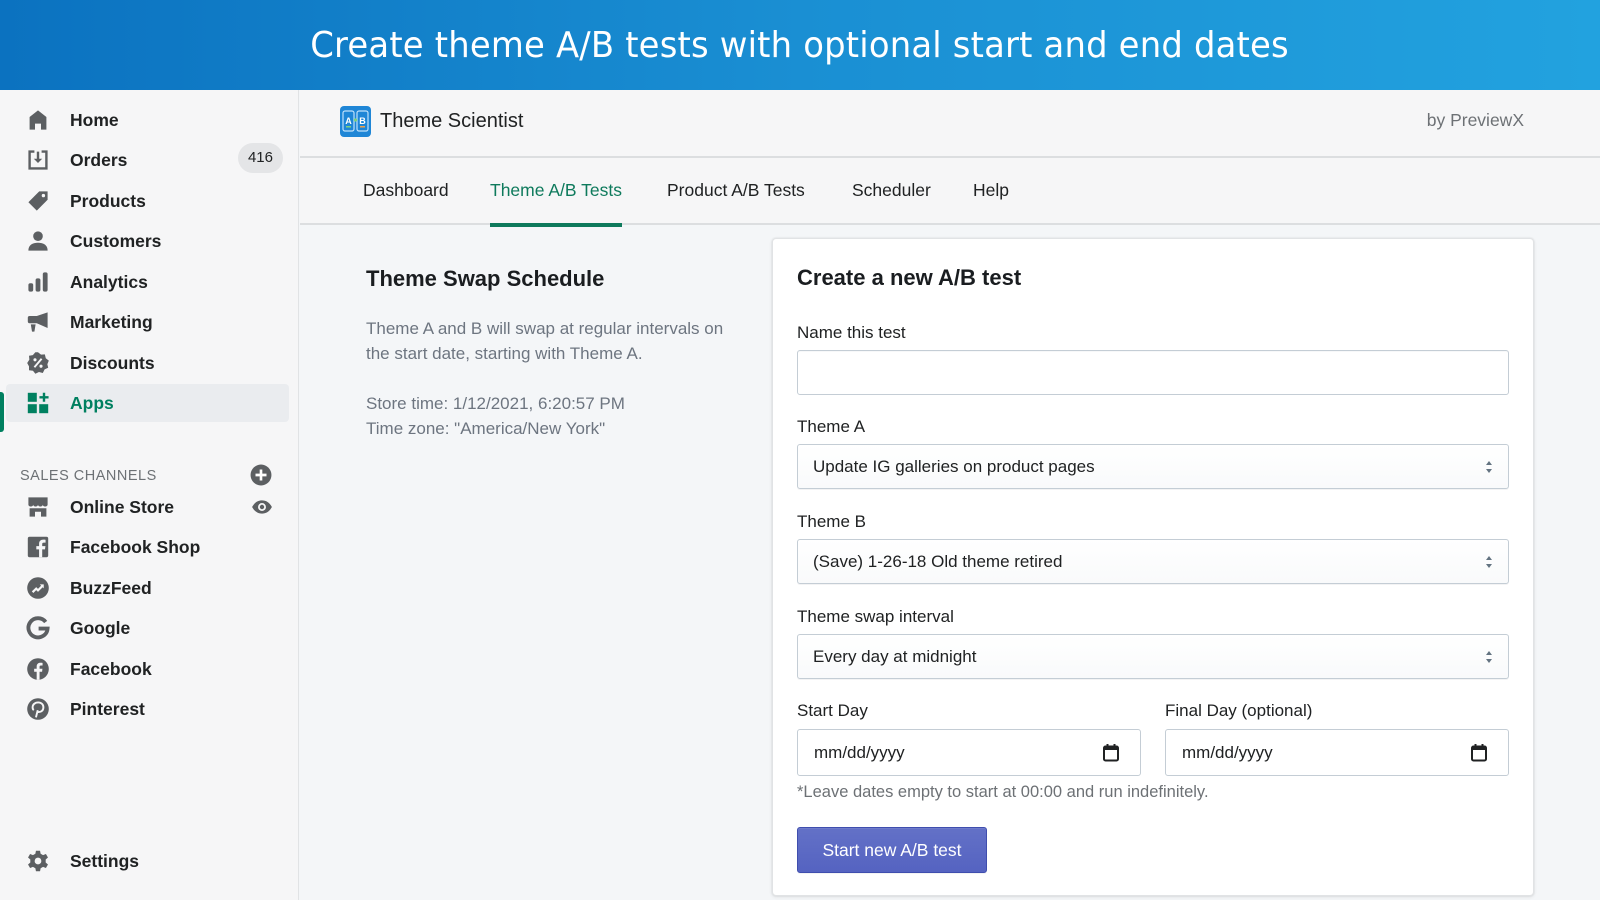 This screenshot has height=900, width=1600. Describe the element at coordinates (38, 160) in the screenshot. I see `orders-icon` at that location.